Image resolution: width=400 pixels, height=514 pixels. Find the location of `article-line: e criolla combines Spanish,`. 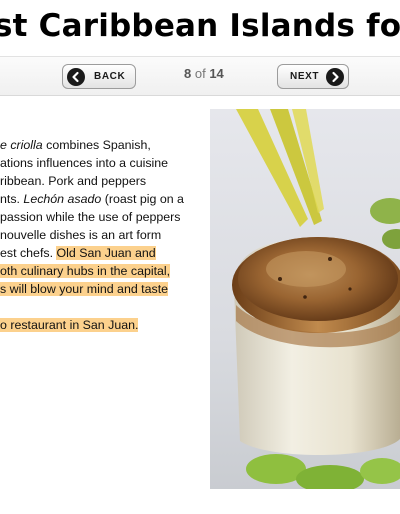

article-line: e criolla combines Spanish, is located at coordinates (75, 145).